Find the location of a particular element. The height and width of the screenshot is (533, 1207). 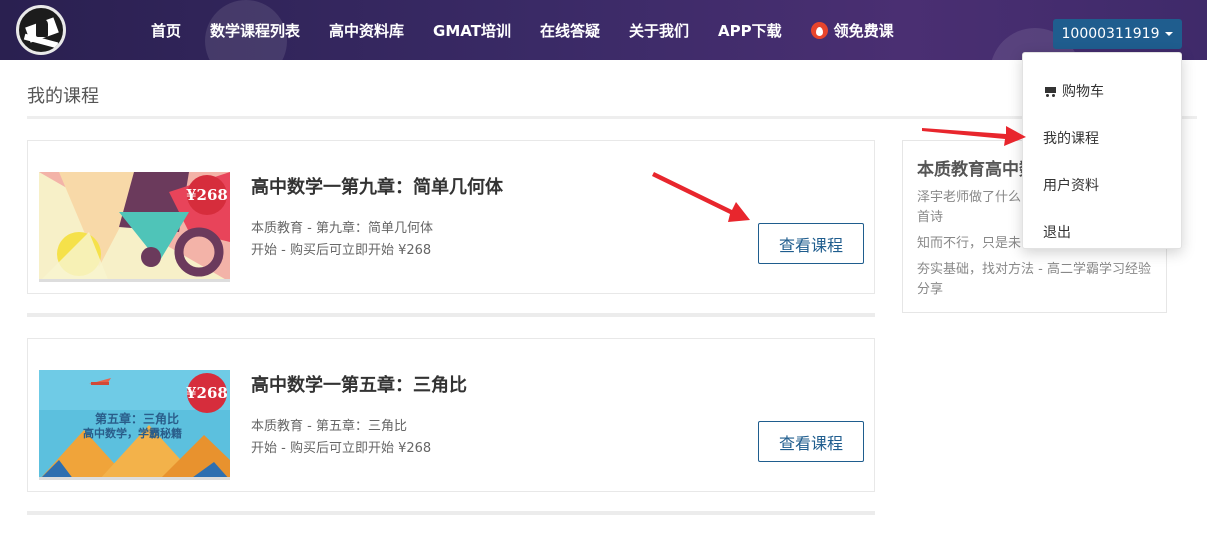

dropdown-item-cart: 购物车 is located at coordinates (1073, 91).